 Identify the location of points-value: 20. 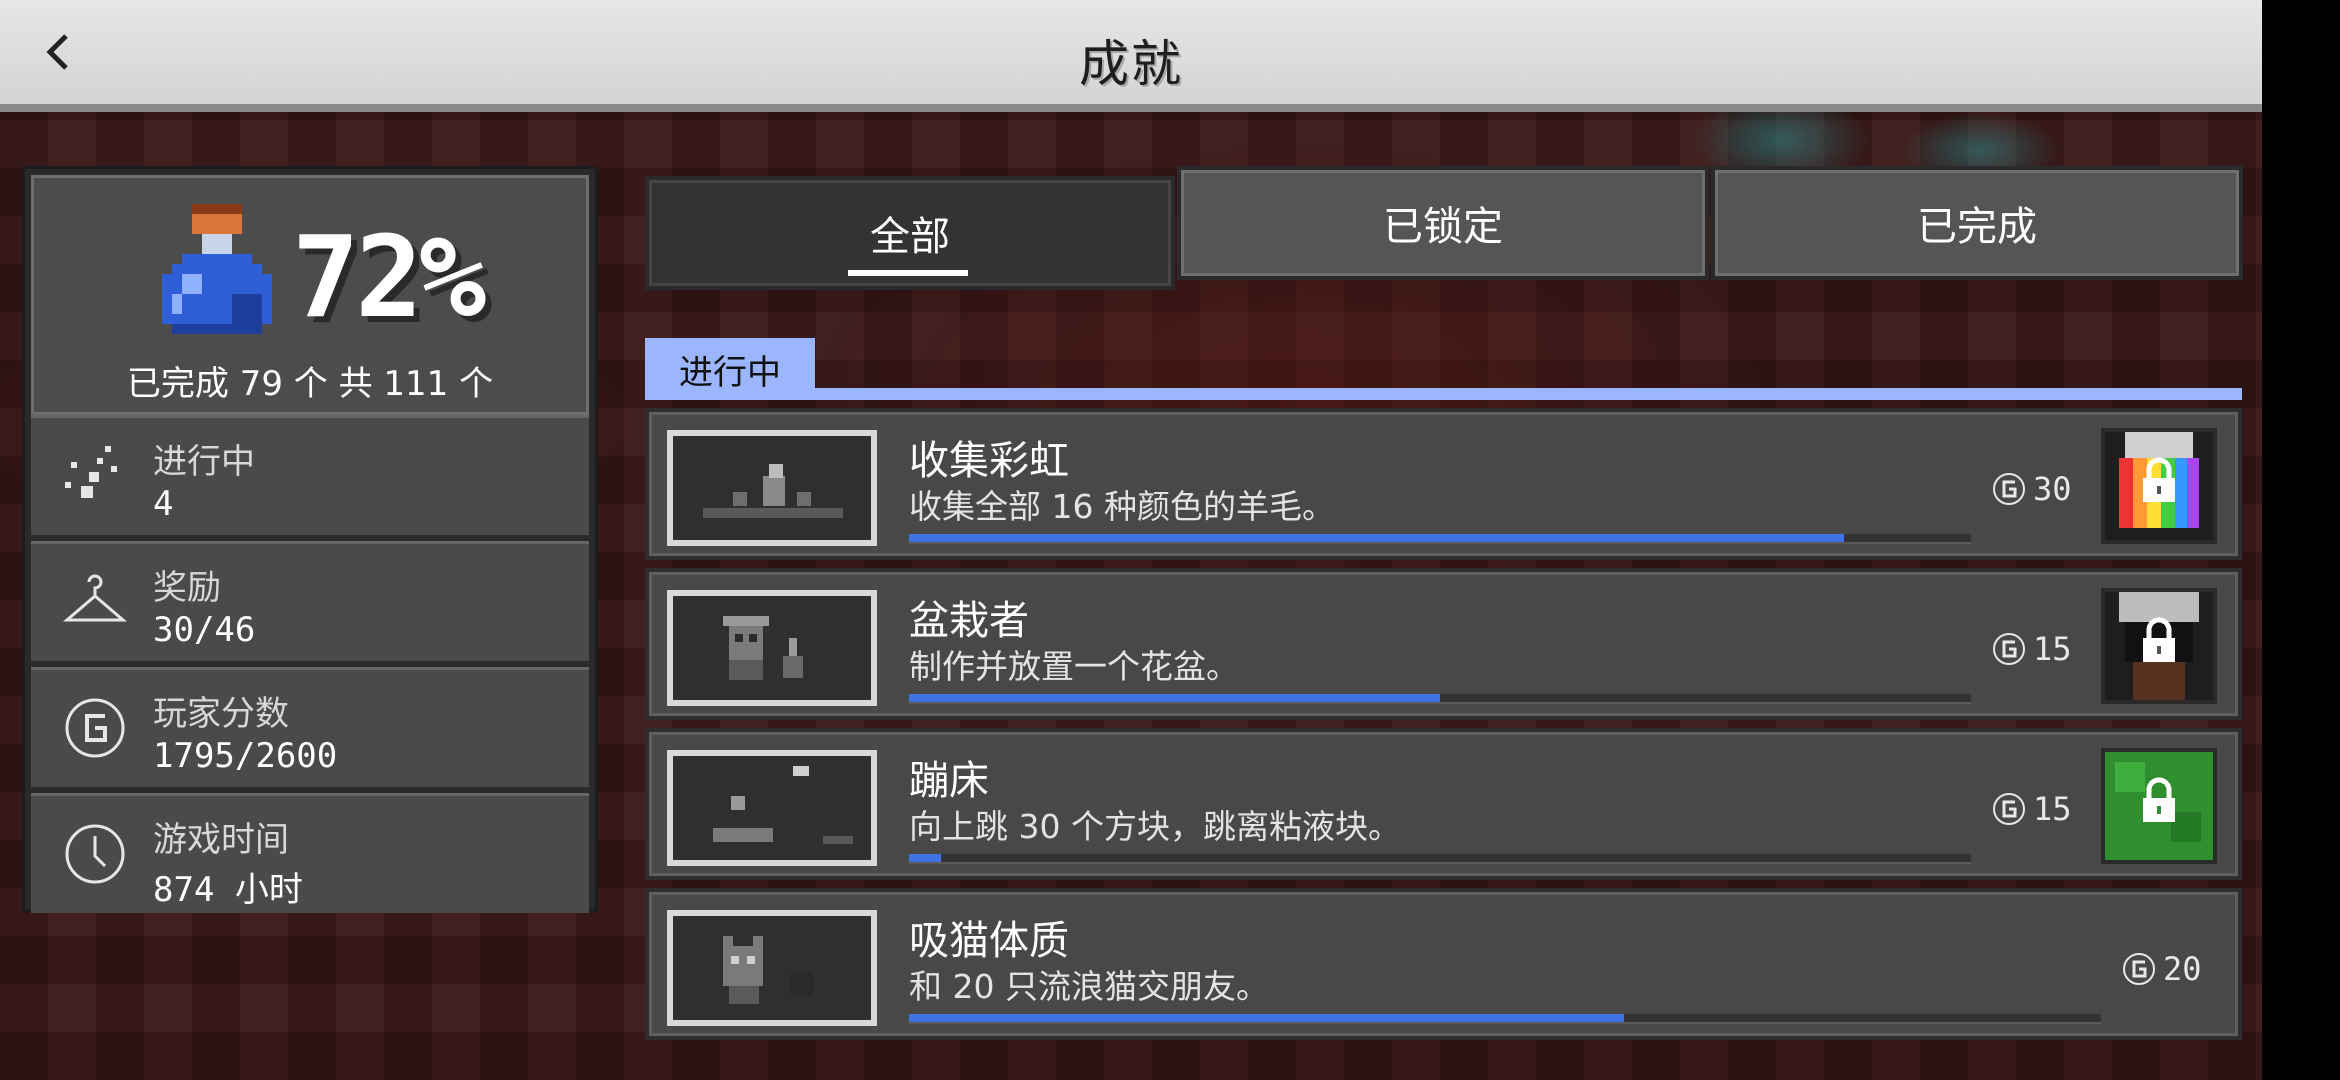
(2182, 969).